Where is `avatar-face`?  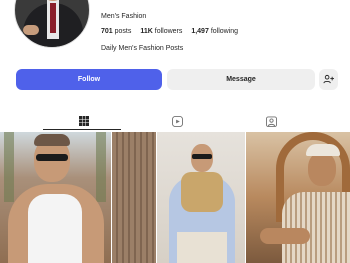 avatar-face is located at coordinates (53, 0).